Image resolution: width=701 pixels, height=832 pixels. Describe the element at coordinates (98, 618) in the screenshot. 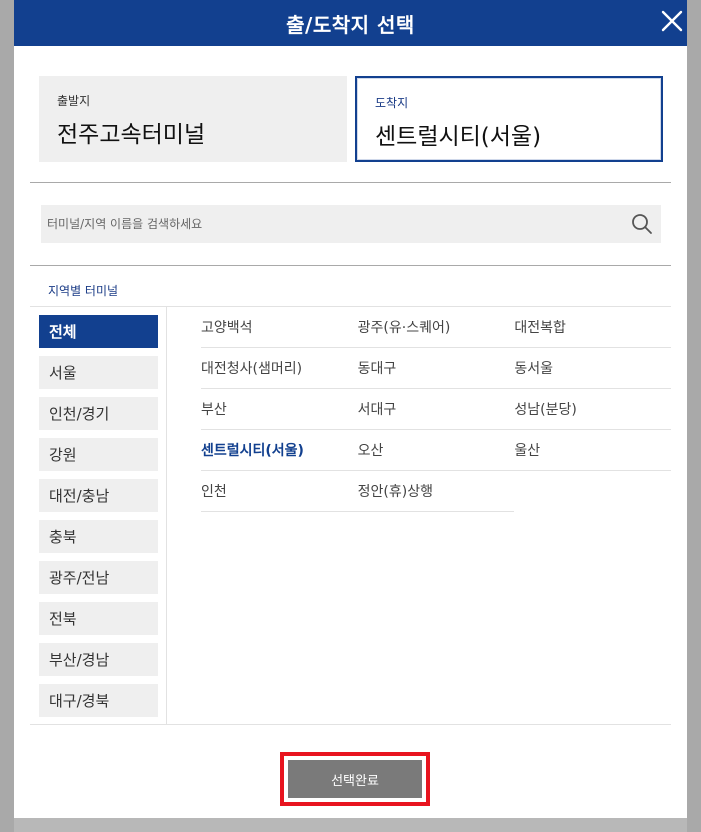

I see `region-item-jeonbuk: 전북` at that location.